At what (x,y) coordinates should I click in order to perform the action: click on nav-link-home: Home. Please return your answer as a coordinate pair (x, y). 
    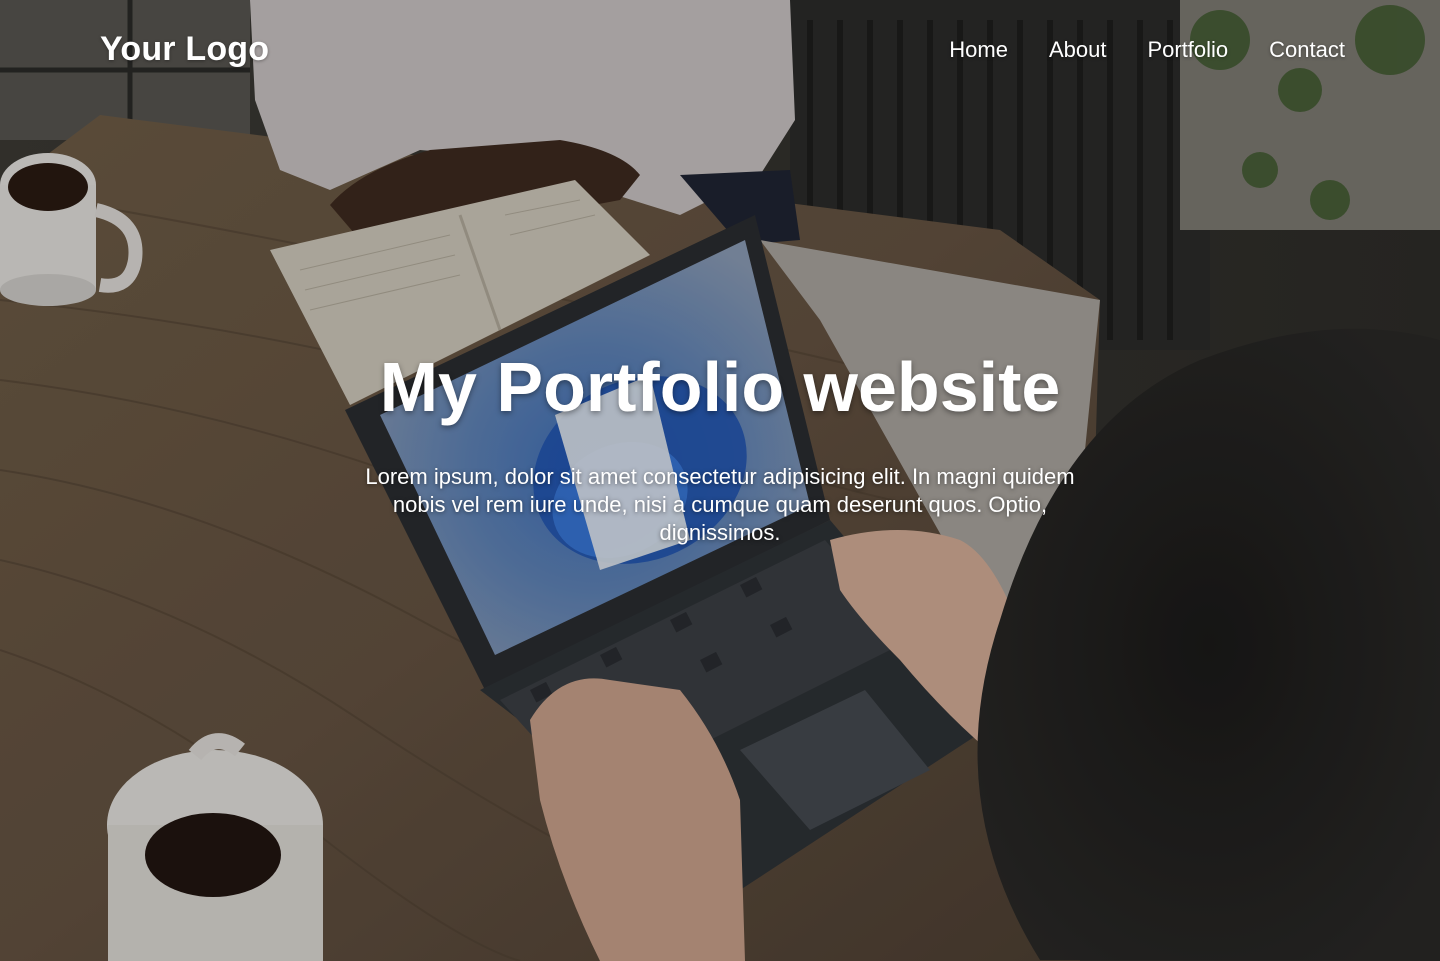
    Looking at the image, I should click on (978, 49).